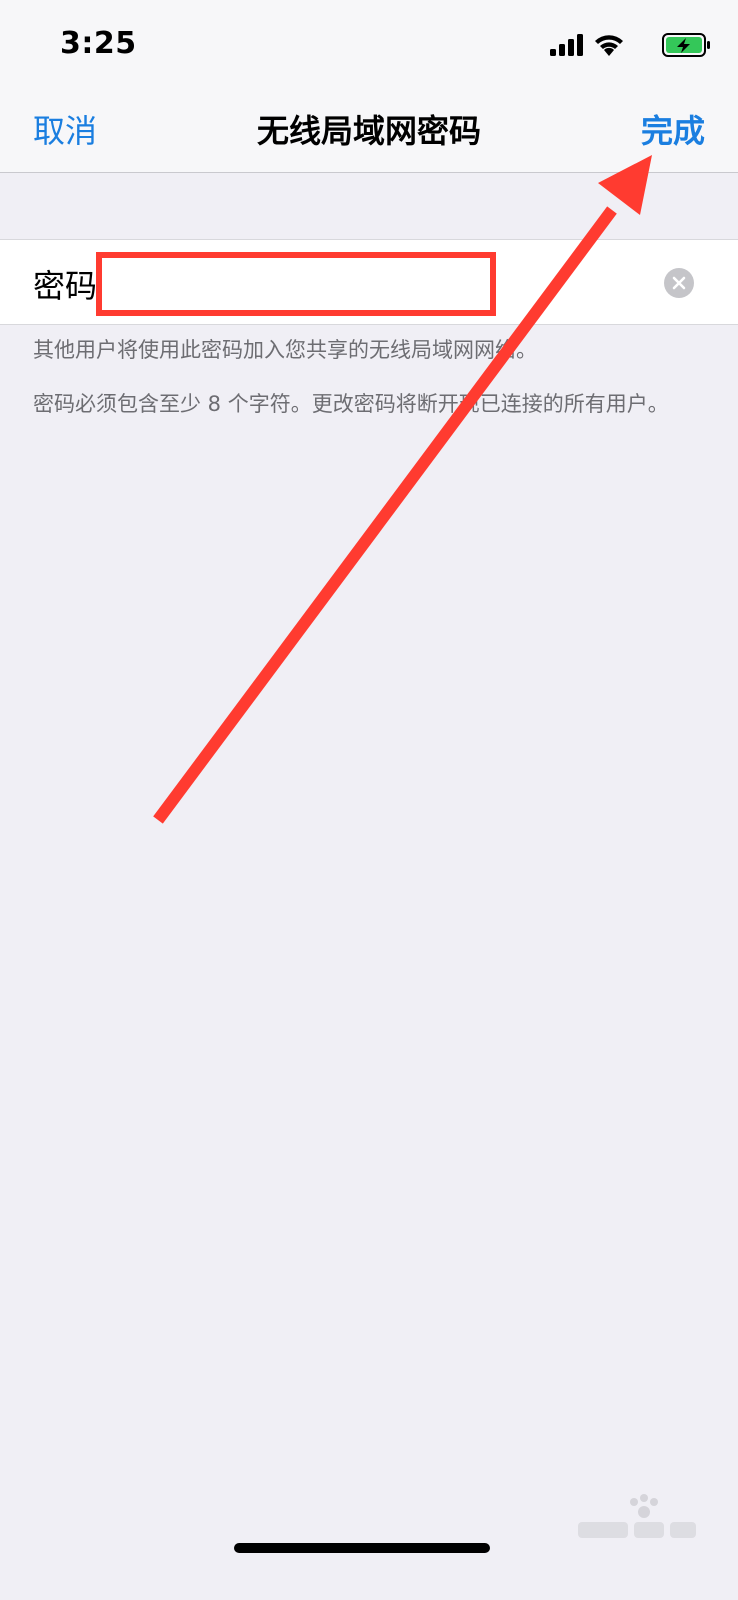  I want to click on password-cell: 密码, so click(369, 282).